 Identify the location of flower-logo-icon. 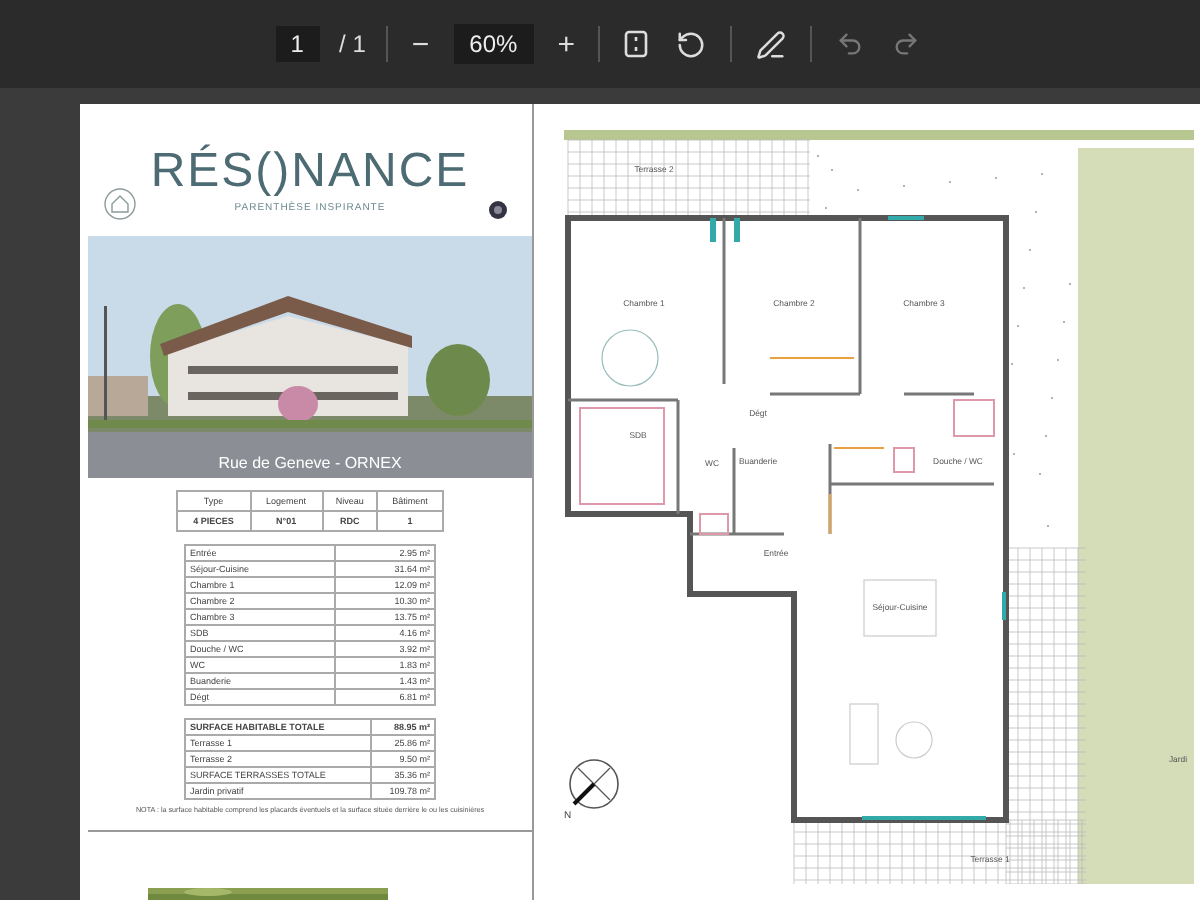
(498, 210).